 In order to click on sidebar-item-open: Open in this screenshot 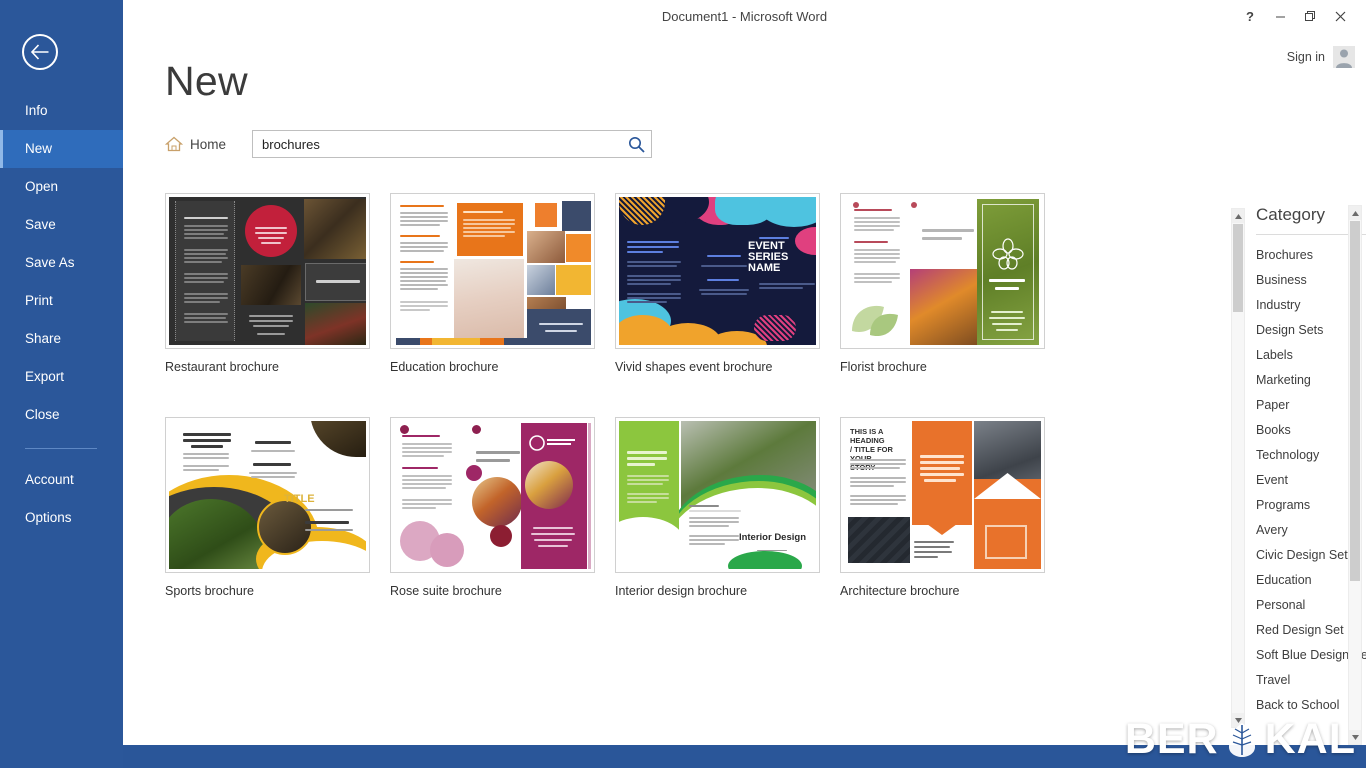, I will do `click(61, 187)`.